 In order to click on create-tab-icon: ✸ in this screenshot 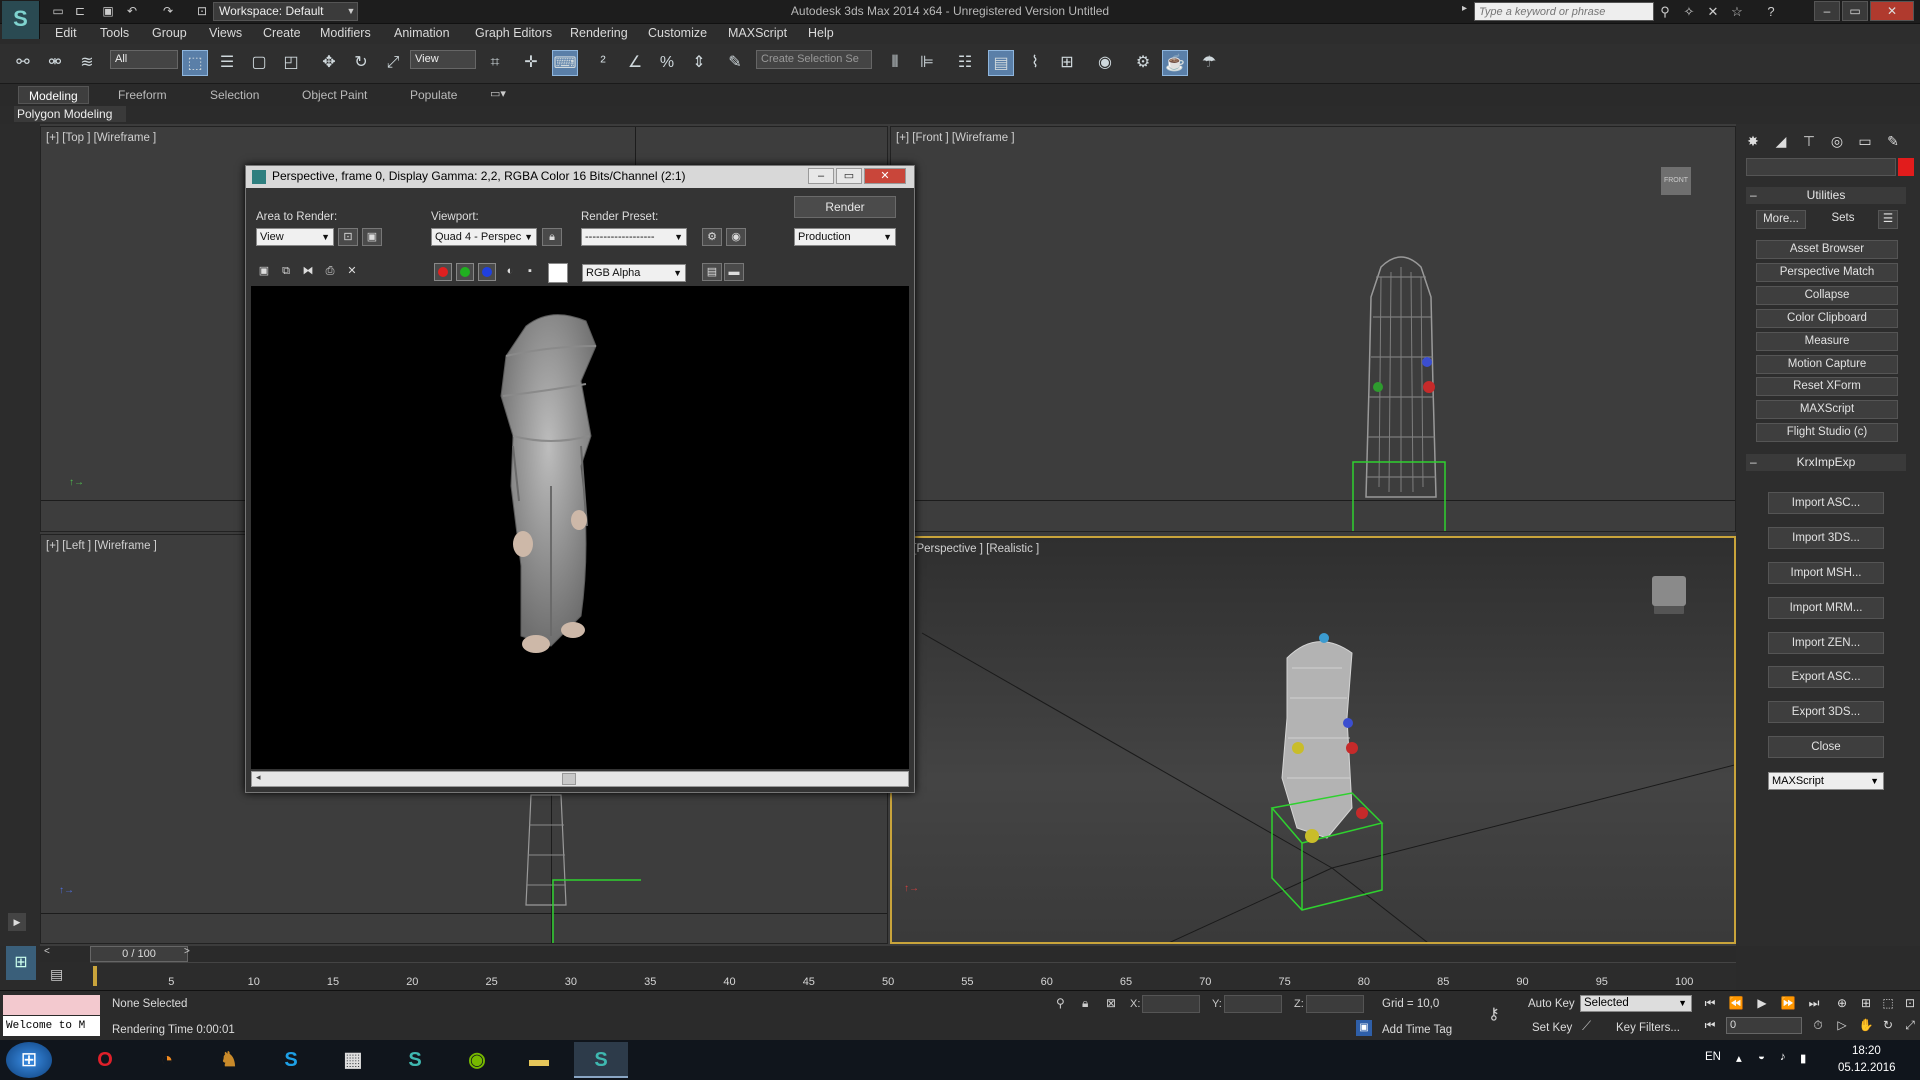, I will do `click(1753, 141)`.